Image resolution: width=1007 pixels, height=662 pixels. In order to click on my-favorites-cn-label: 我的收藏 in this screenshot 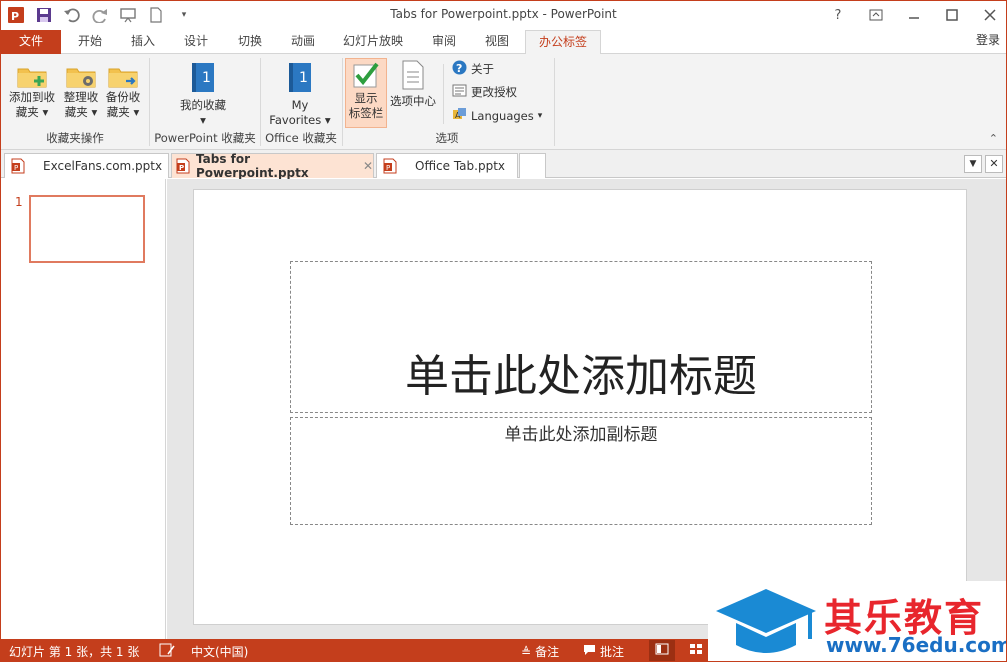, I will do `click(203, 105)`.